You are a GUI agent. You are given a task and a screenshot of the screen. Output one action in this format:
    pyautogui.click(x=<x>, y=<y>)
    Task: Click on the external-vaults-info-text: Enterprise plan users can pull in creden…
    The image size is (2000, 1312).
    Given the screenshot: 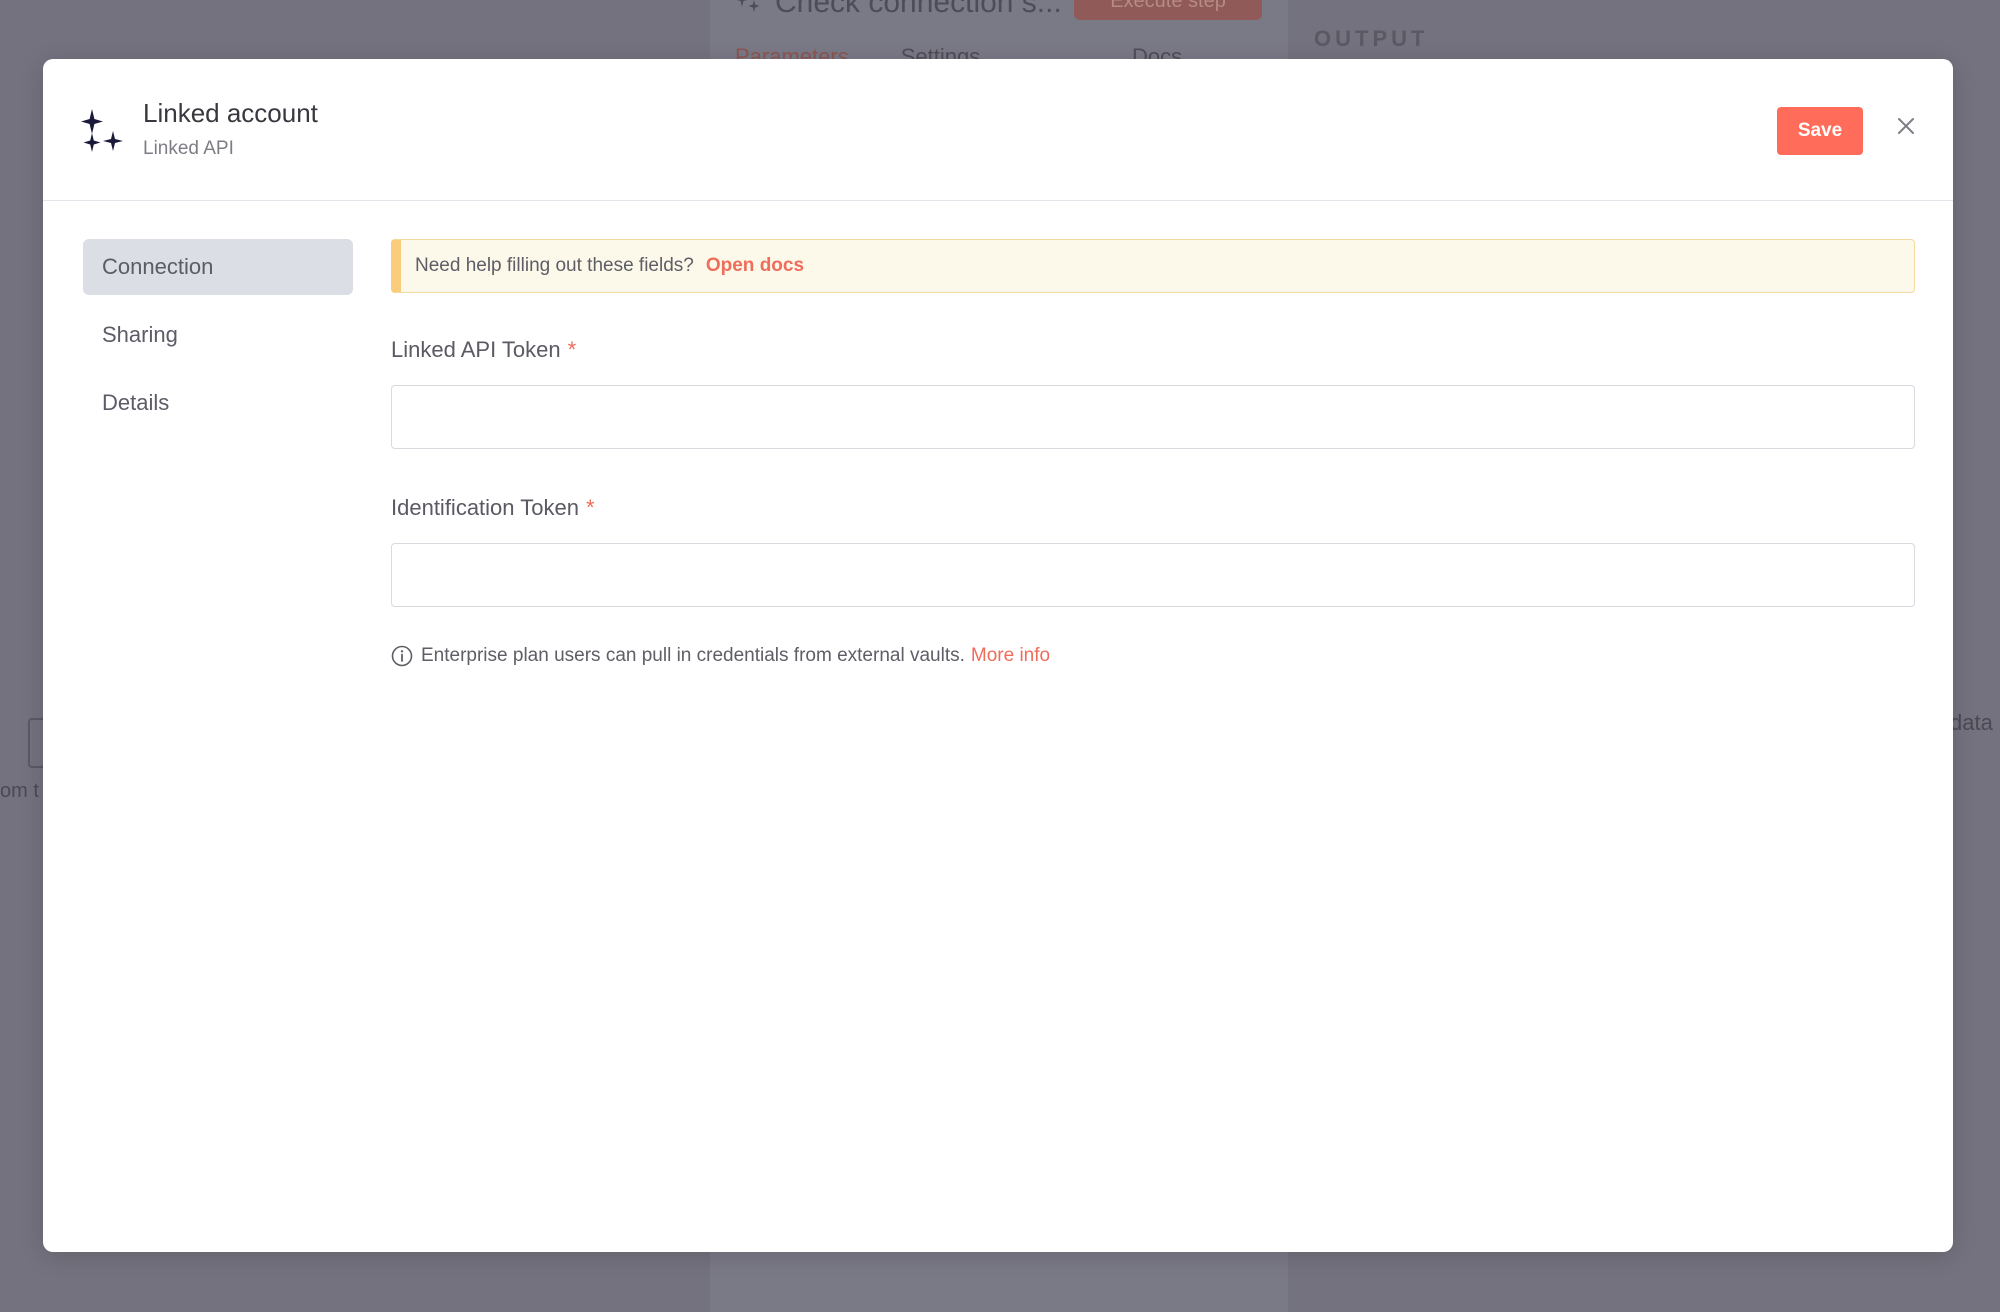 What is the action you would take?
    pyautogui.click(x=693, y=655)
    